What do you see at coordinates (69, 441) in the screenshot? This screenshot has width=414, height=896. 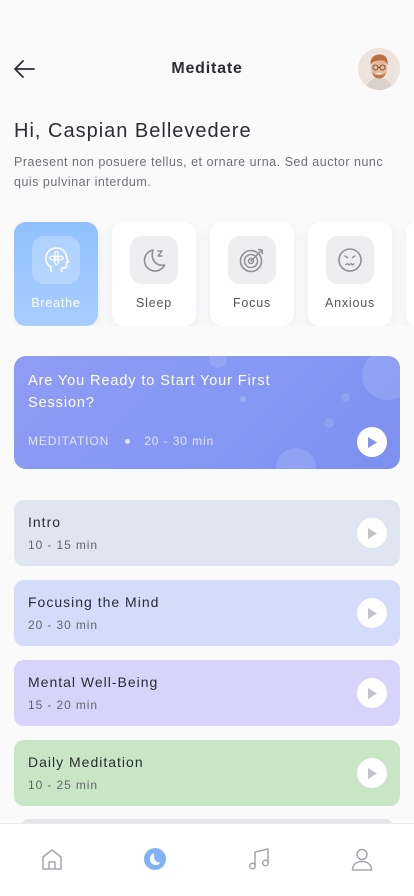 I see `hero-tag: MEDITATION` at bounding box center [69, 441].